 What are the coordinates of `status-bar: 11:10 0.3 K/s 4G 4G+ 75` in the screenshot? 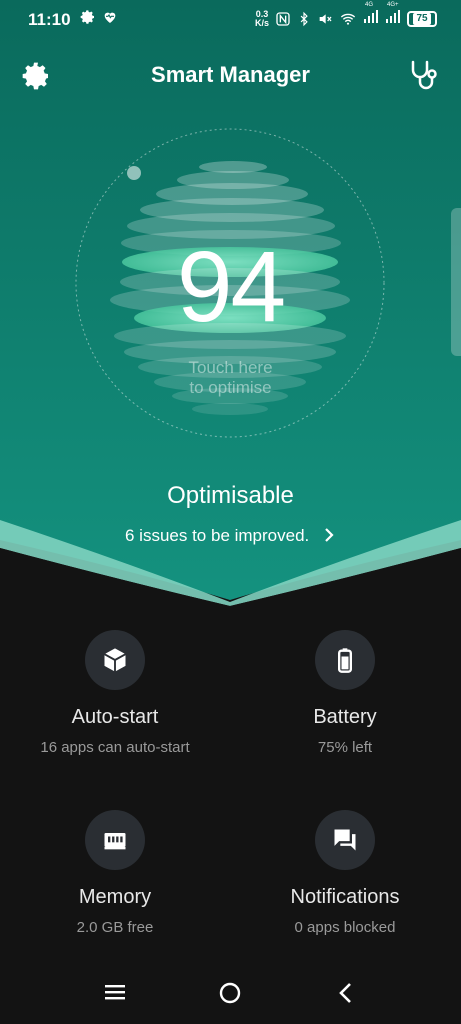 It's located at (230, 19).